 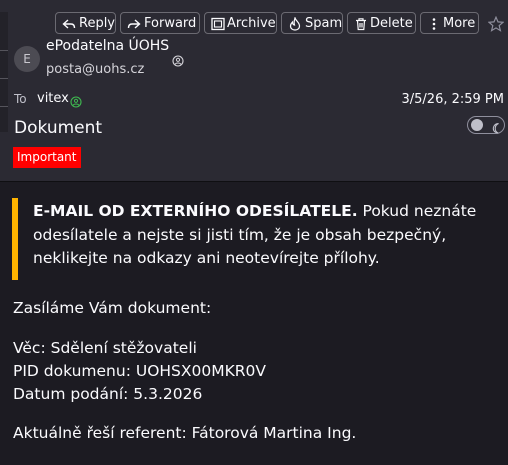 I want to click on delete-button: Delete, so click(x=381, y=23).